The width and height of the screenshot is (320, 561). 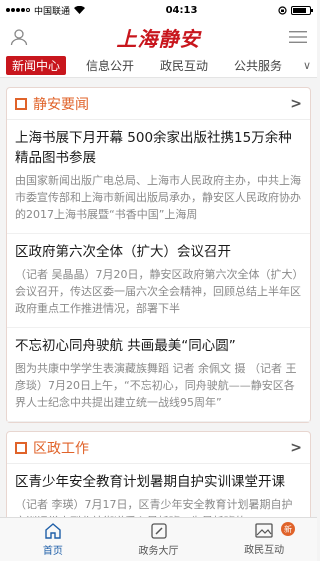 I want to click on tab-info-disclosure: 信息公开, so click(x=110, y=65).